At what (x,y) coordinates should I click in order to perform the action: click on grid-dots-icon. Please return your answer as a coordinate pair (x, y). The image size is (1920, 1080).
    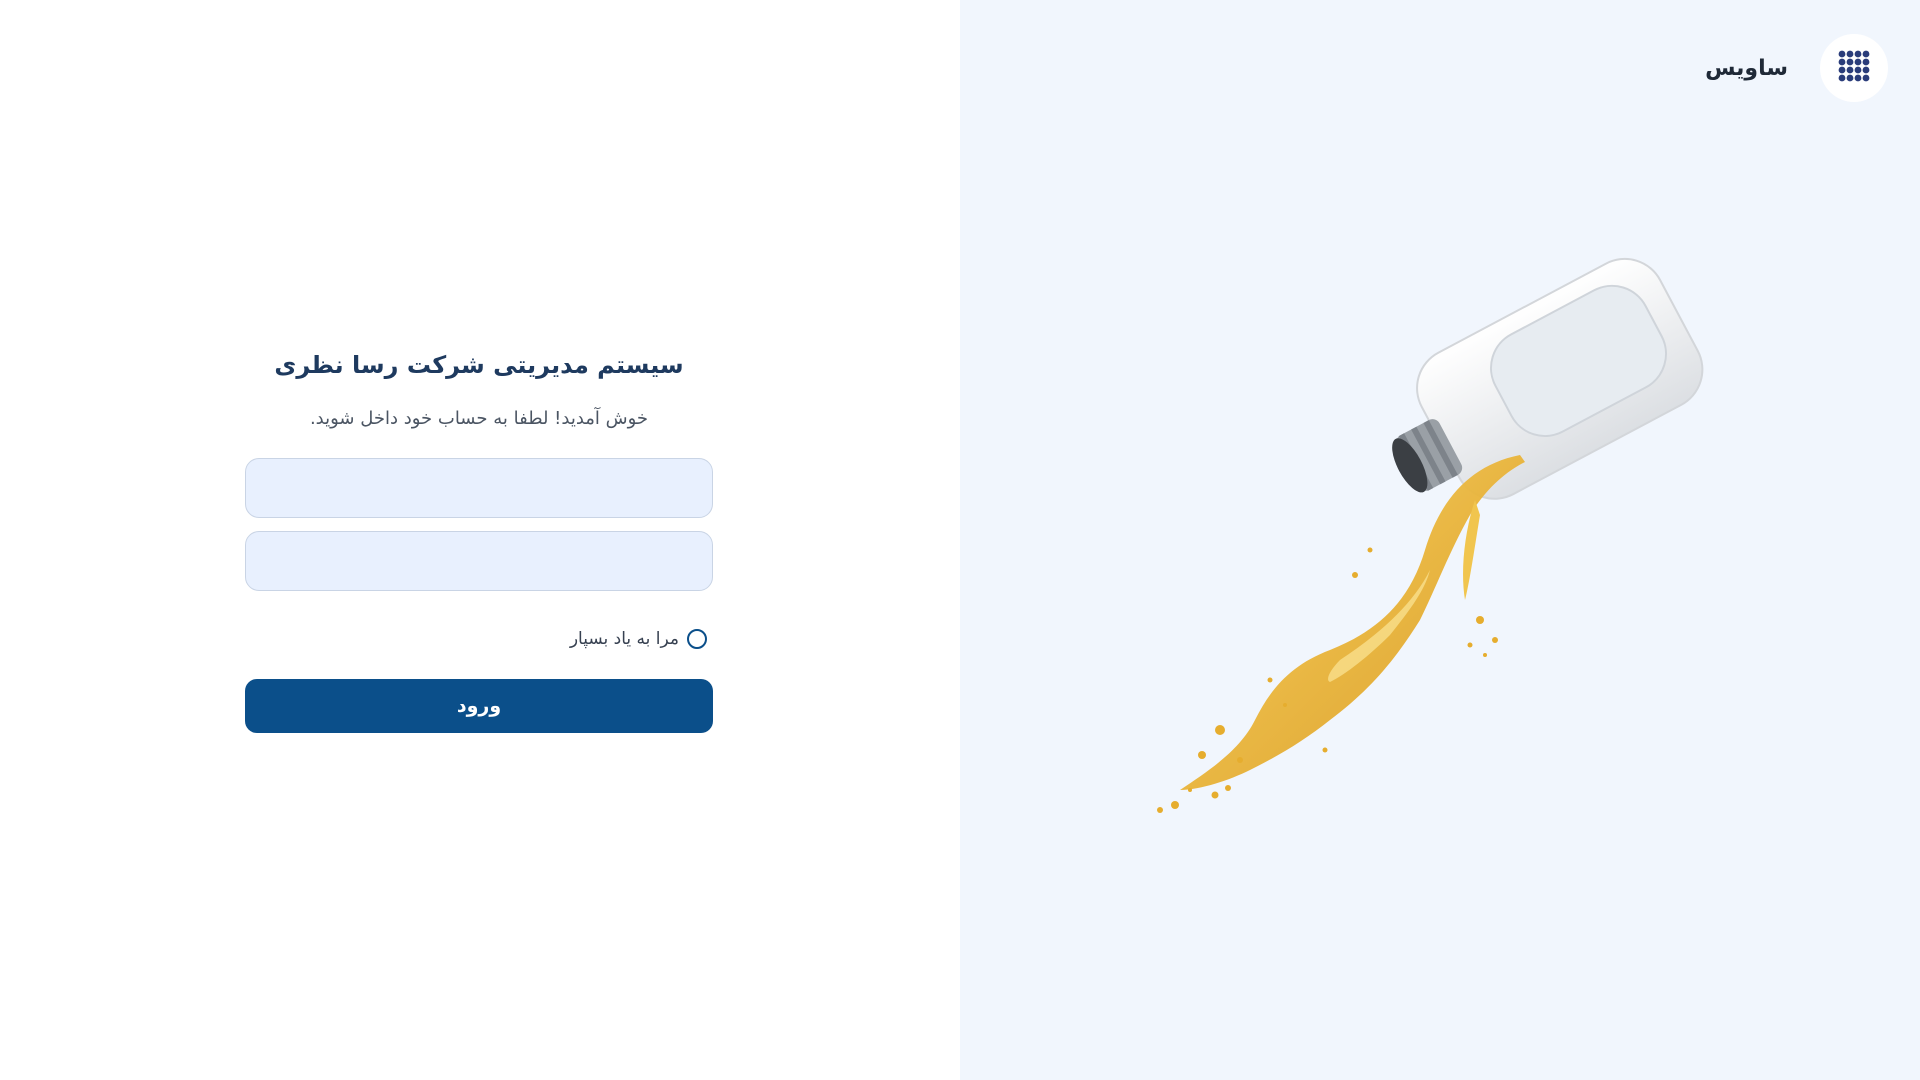
    Looking at the image, I should click on (1854, 68).